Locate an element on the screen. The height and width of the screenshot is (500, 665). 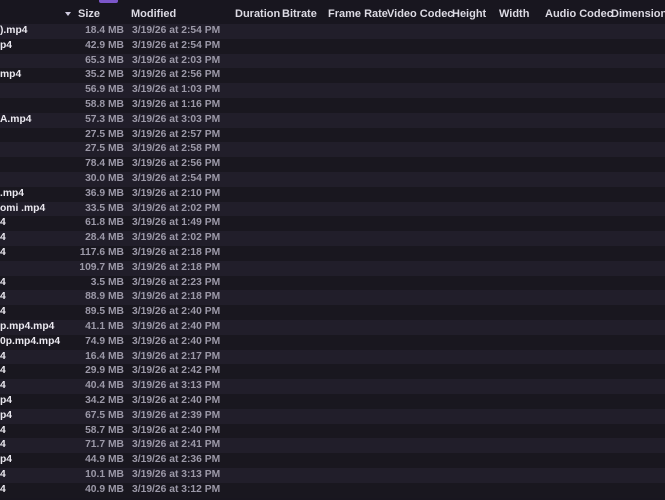
column-header-frame-rate: Frame Rate is located at coordinates (358, 14).